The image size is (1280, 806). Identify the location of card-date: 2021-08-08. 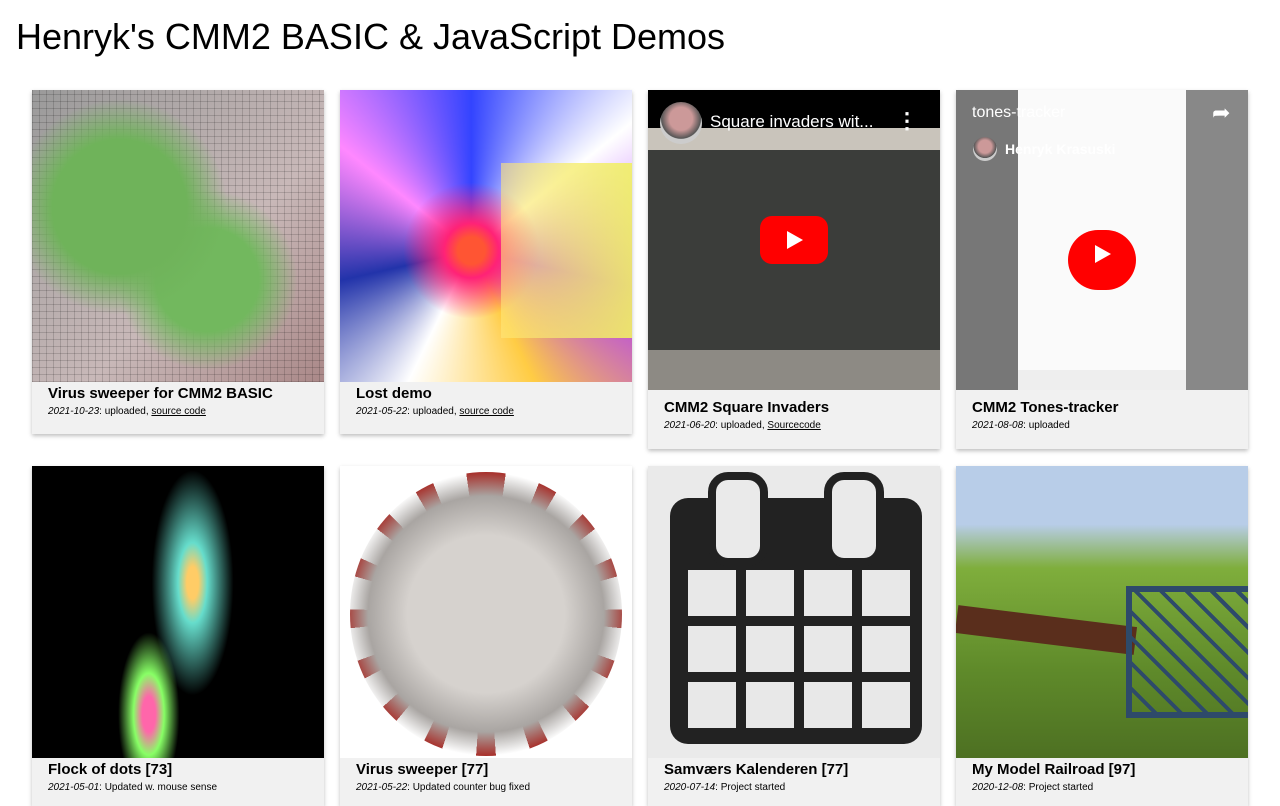
(998, 425).